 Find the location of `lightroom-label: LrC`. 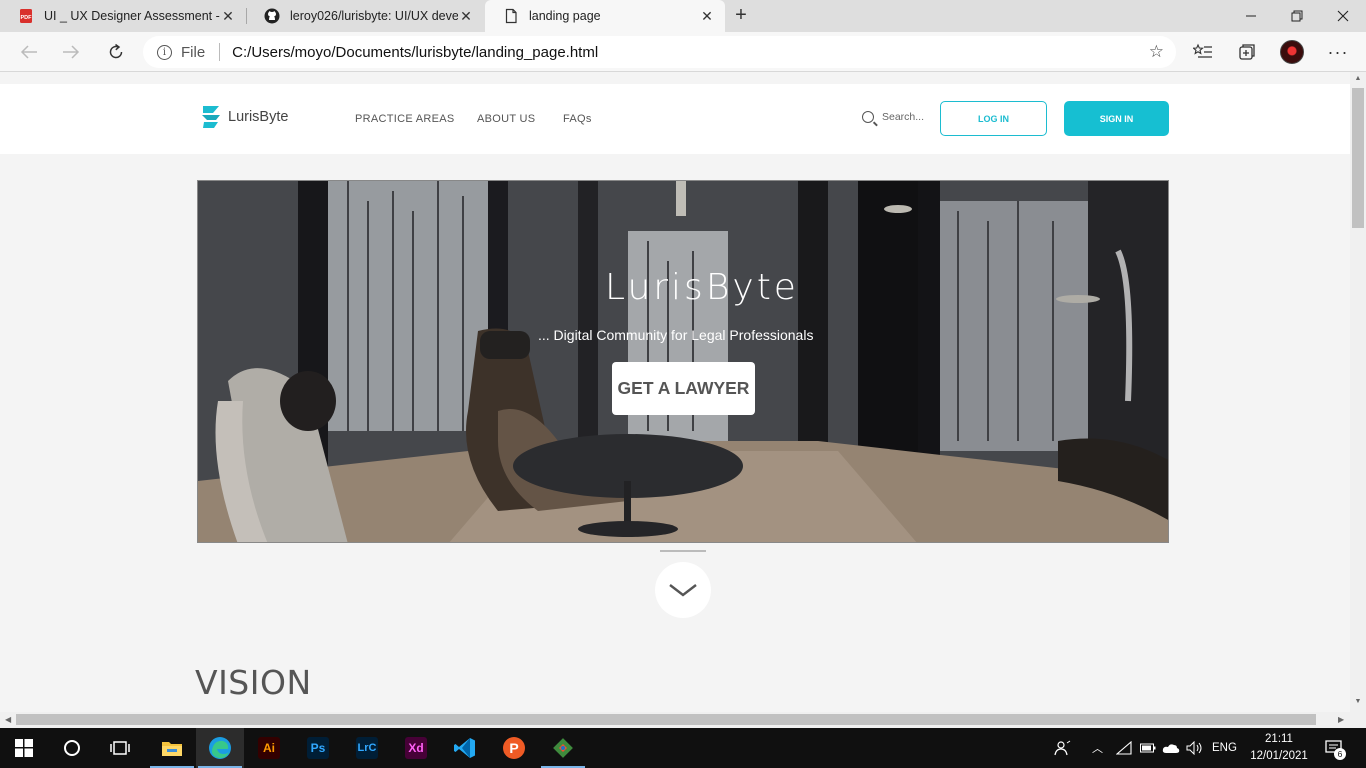

lightroom-label: LrC is located at coordinates (367, 748).